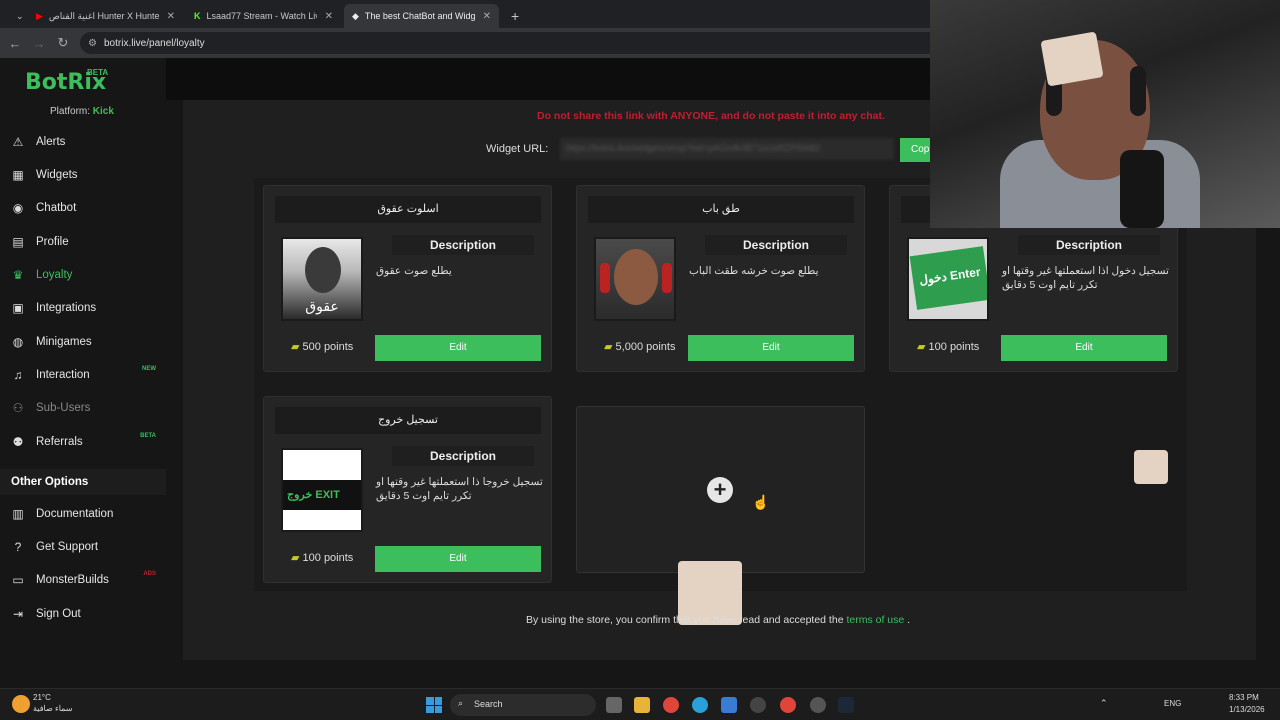 This screenshot has height=720, width=1280. I want to click on sidebar-item-sign-out: ⇥ Sign Out, so click(83, 614).